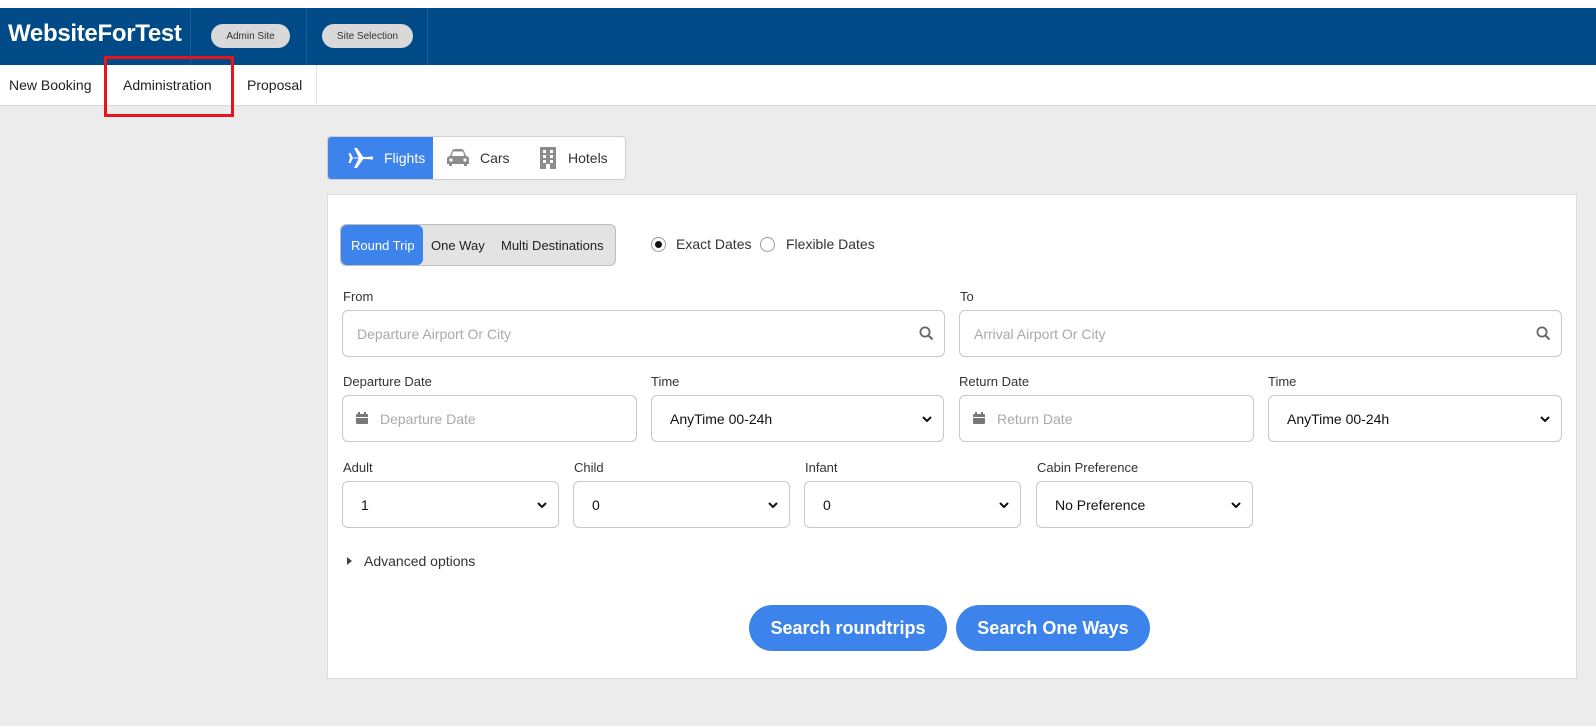  What do you see at coordinates (358, 296) in the screenshot?
I see `from-label: From` at bounding box center [358, 296].